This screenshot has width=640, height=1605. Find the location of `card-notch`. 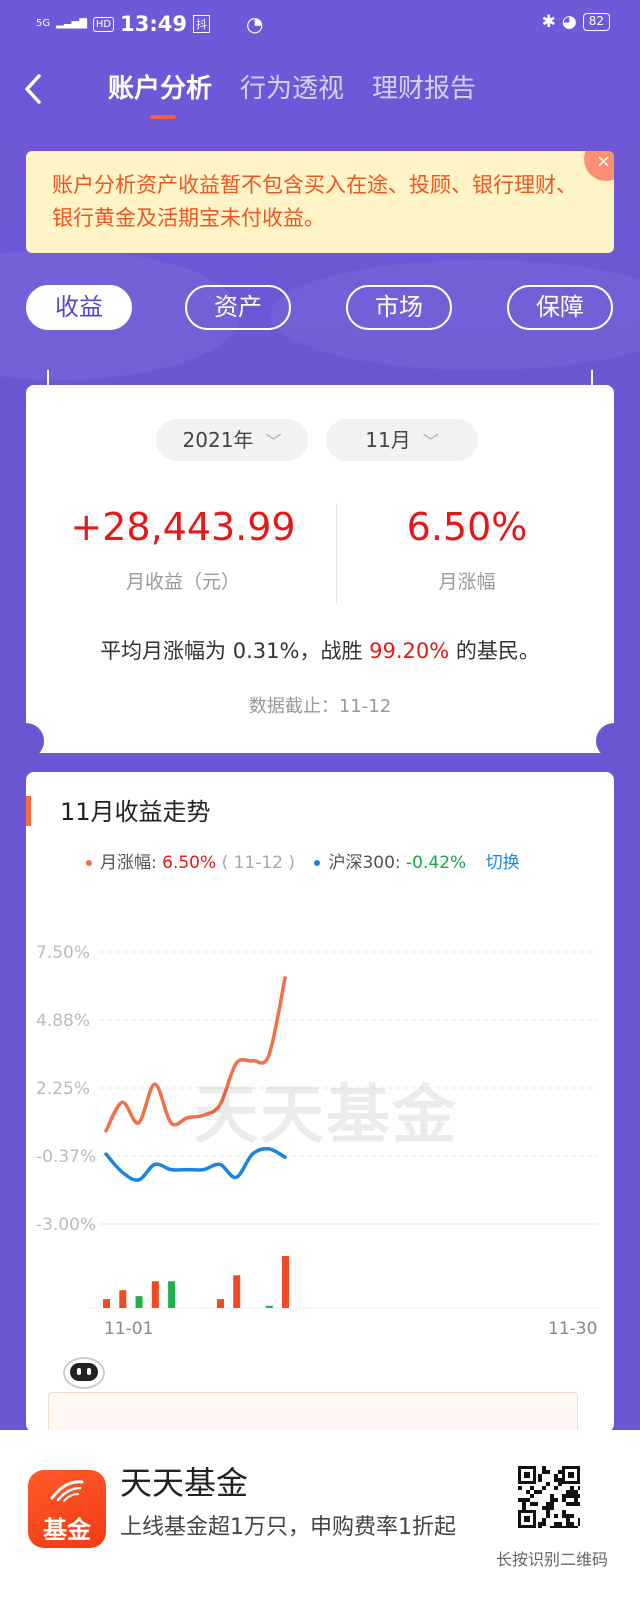

card-notch is located at coordinates (614, 741).